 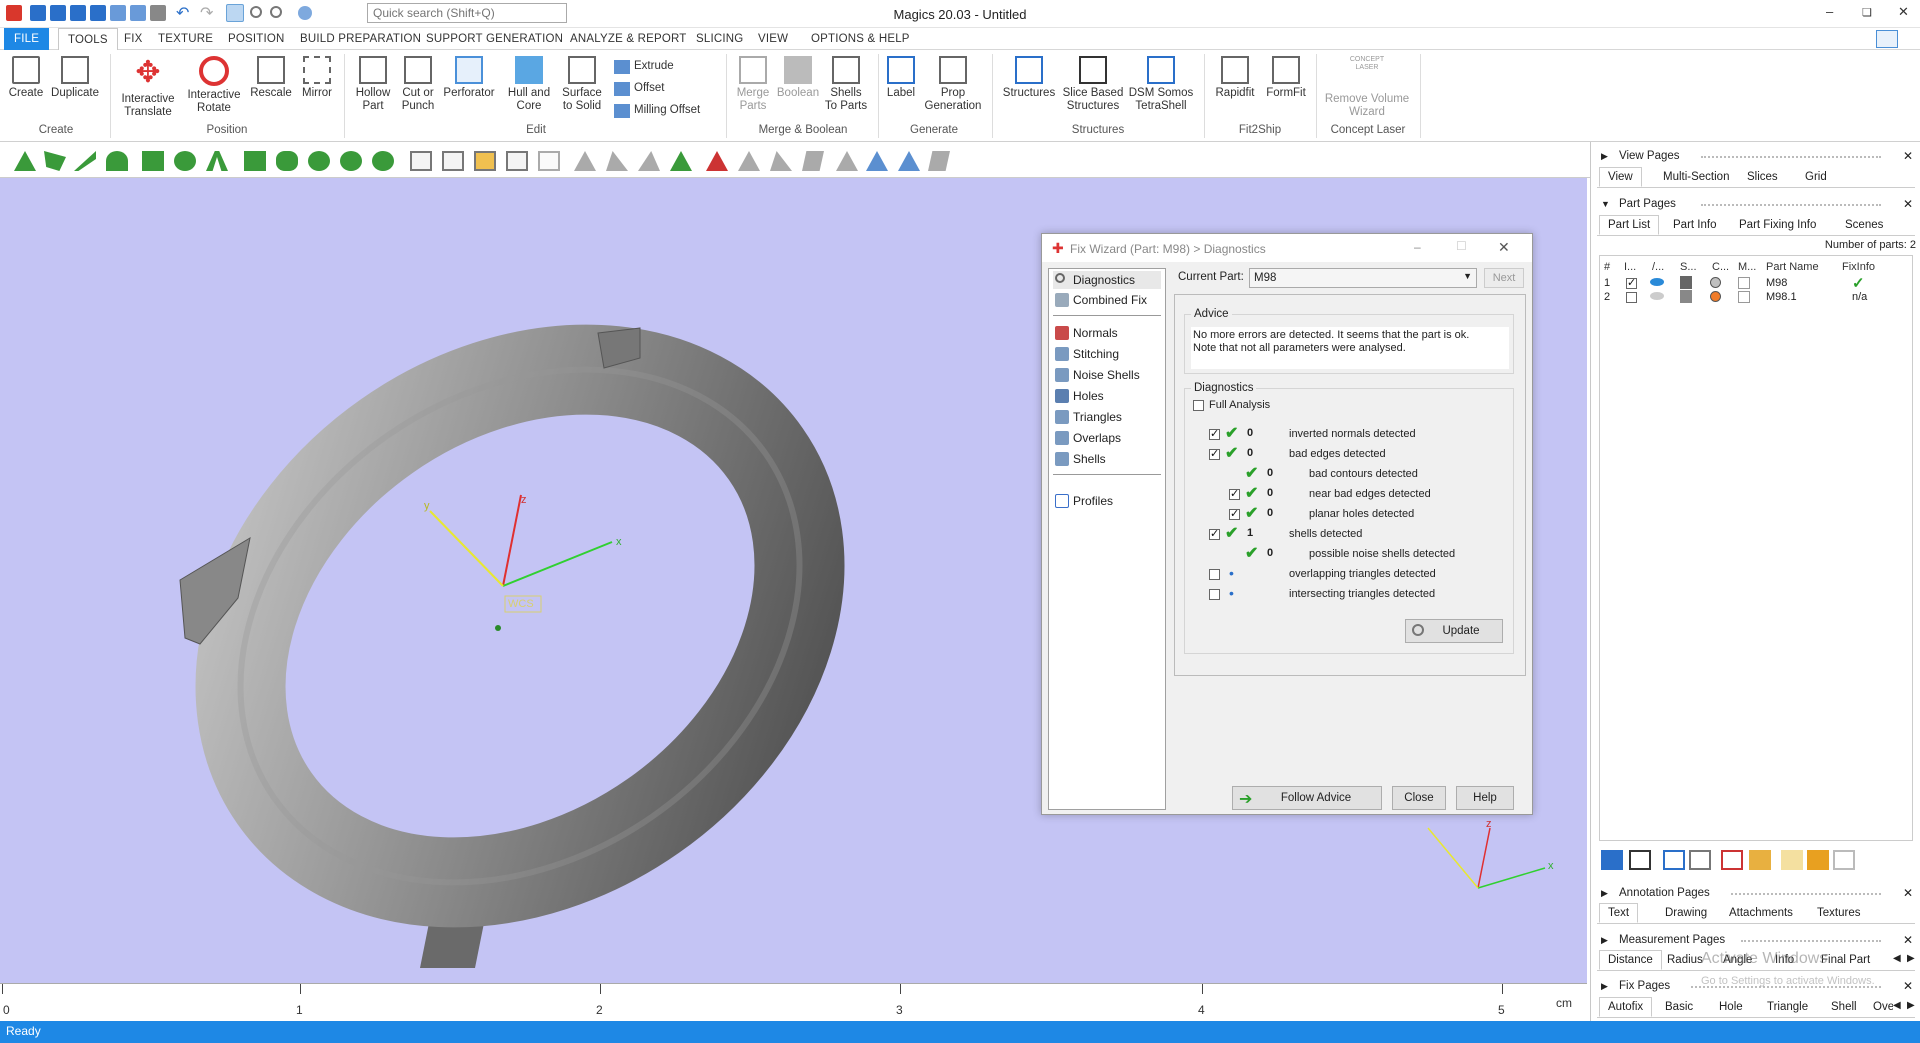 I want to click on mark-contour-icon, so click(x=847, y=161).